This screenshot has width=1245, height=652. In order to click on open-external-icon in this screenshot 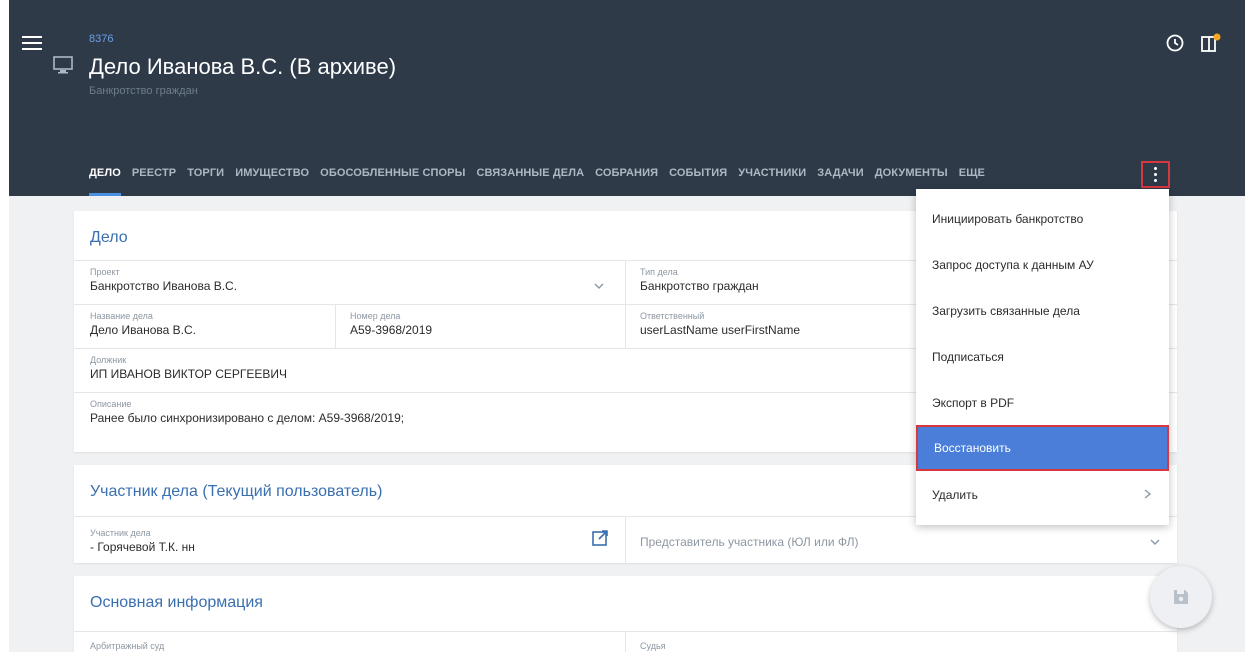, I will do `click(600, 538)`.